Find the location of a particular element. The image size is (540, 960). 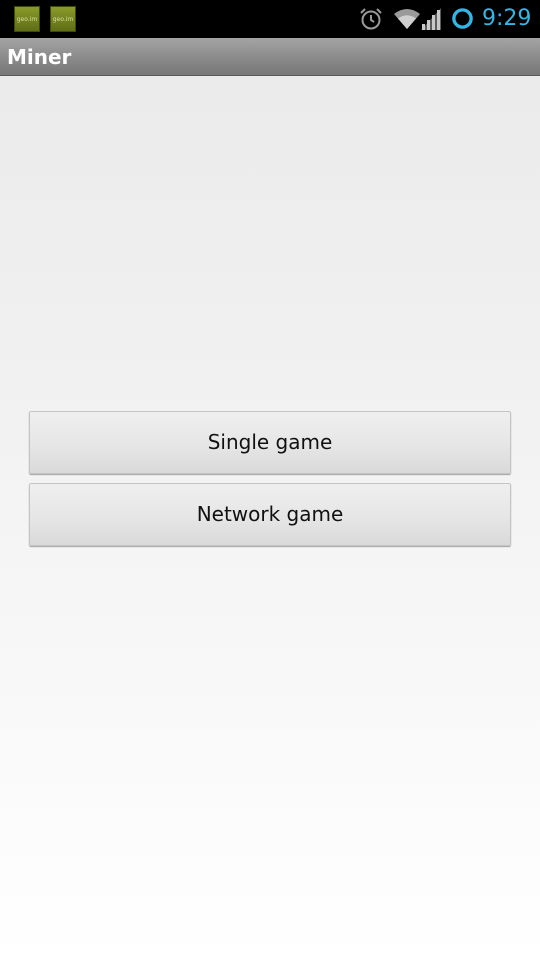

wifi-icon is located at coordinates (407, 19).